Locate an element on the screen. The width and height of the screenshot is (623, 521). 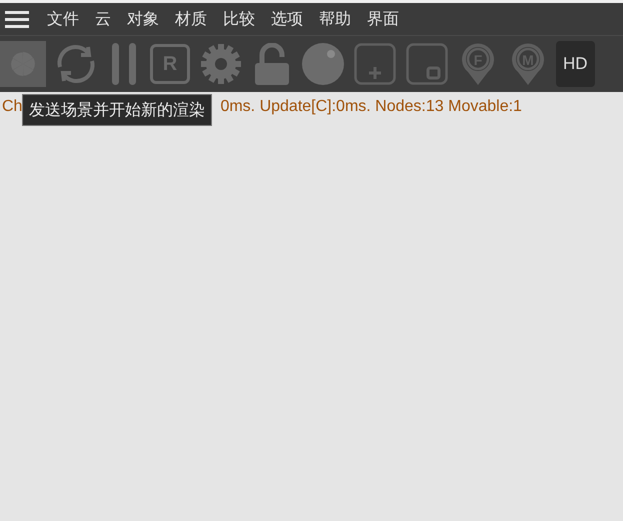
material-button is located at coordinates (323, 64).